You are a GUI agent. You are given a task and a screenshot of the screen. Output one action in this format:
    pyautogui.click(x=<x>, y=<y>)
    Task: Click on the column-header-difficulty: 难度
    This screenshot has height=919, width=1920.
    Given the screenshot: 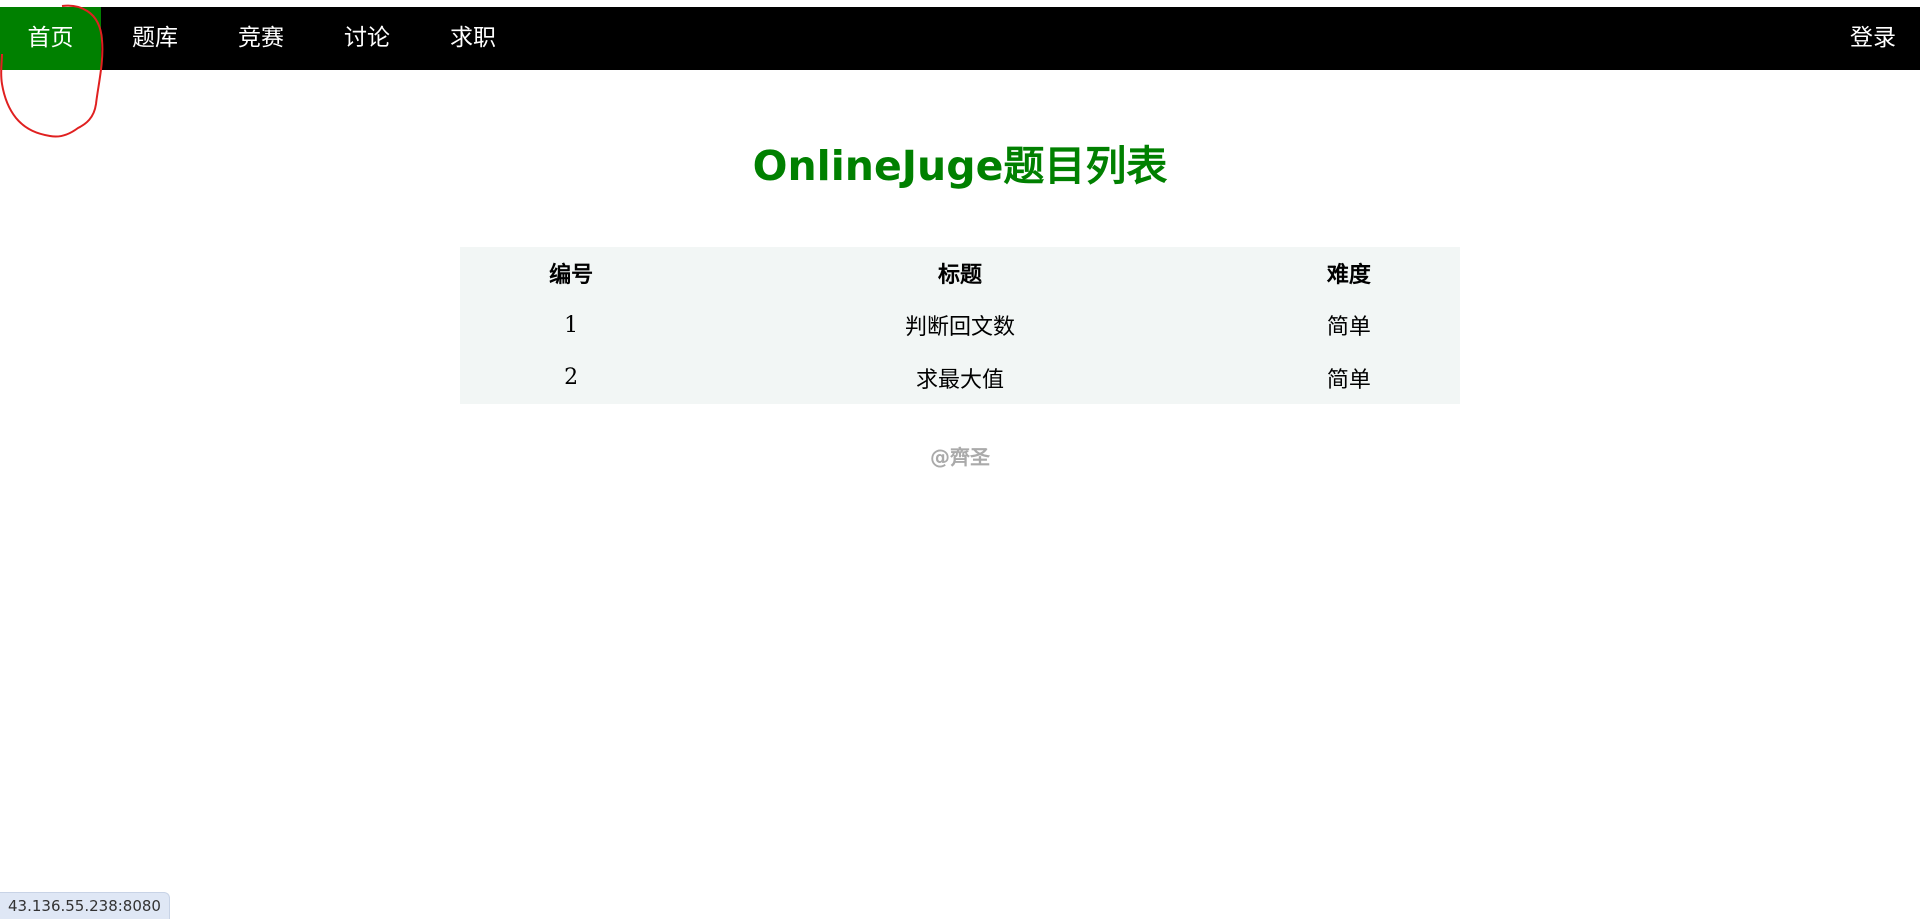 What is the action you would take?
    pyautogui.click(x=1348, y=275)
    